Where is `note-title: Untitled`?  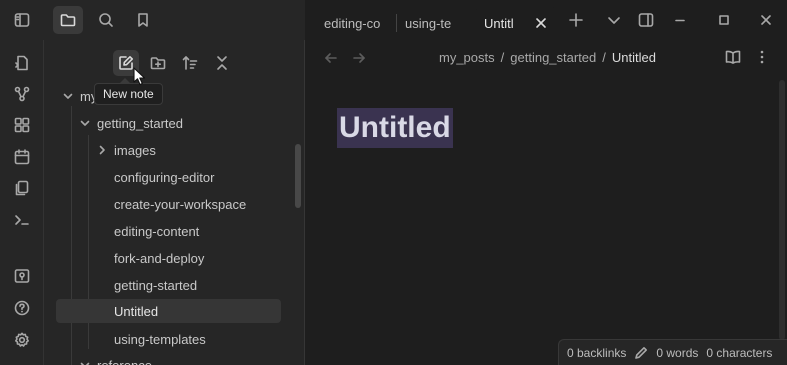
note-title: Untitled is located at coordinates (395, 128).